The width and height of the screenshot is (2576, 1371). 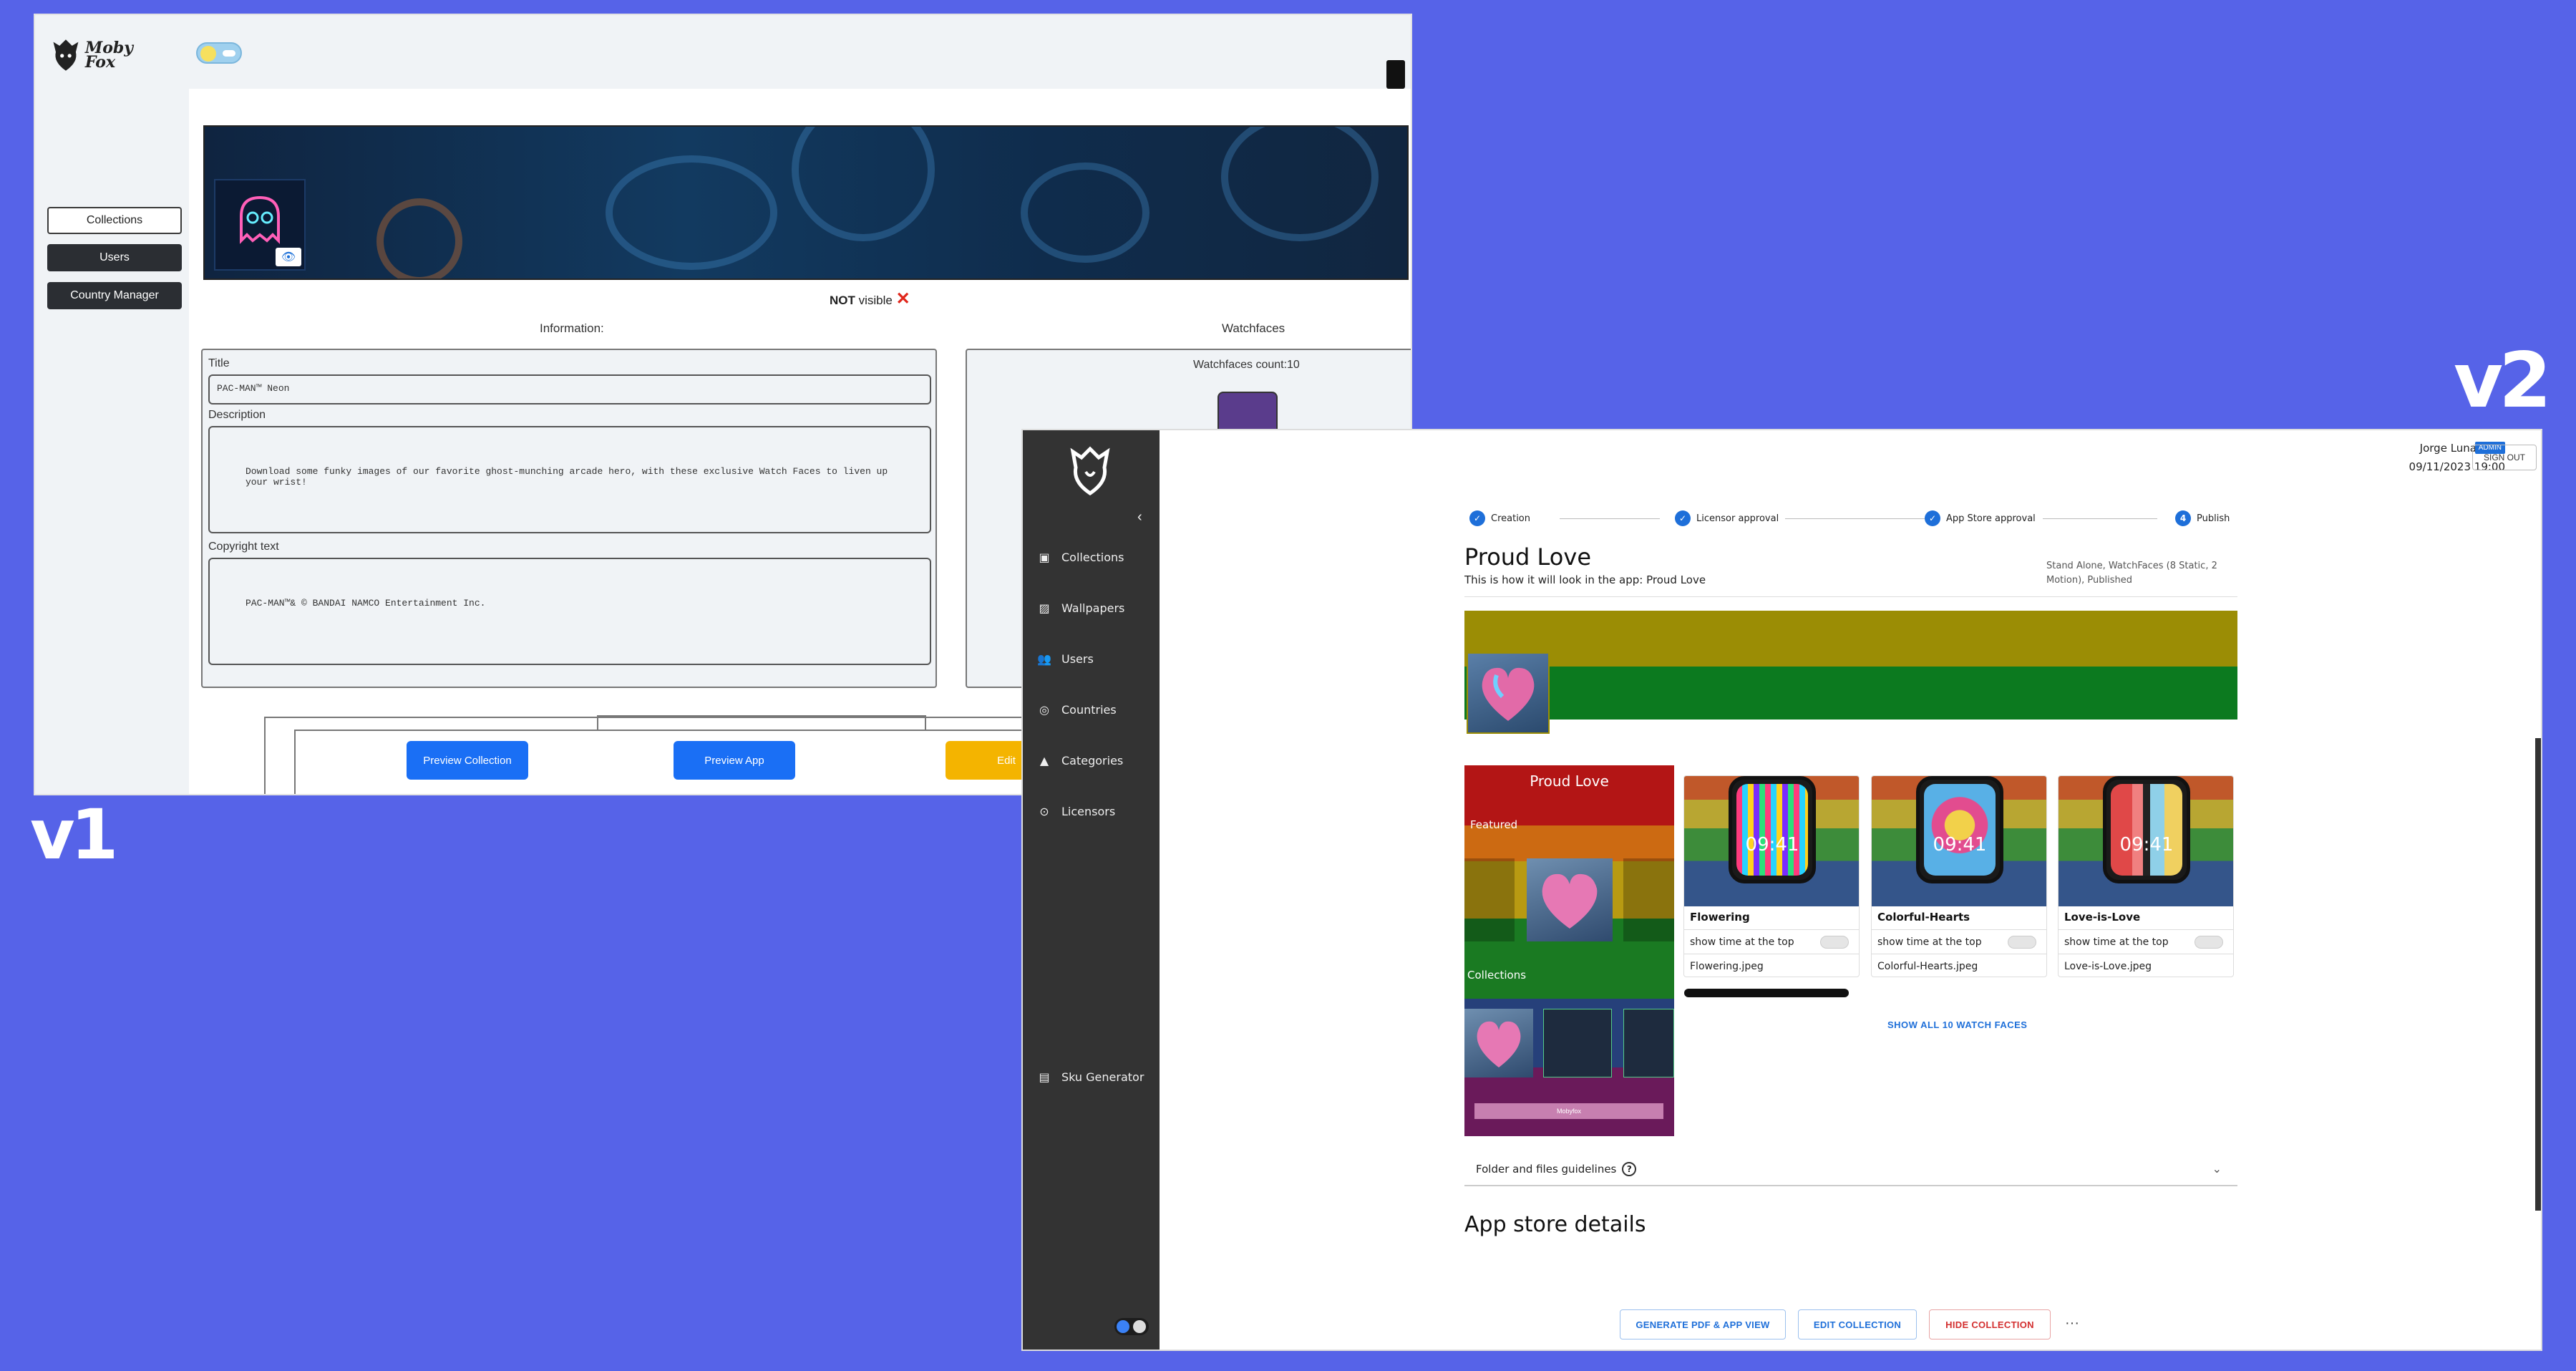 What do you see at coordinates (74, 835) in the screenshot?
I see `v1-label: v1` at bounding box center [74, 835].